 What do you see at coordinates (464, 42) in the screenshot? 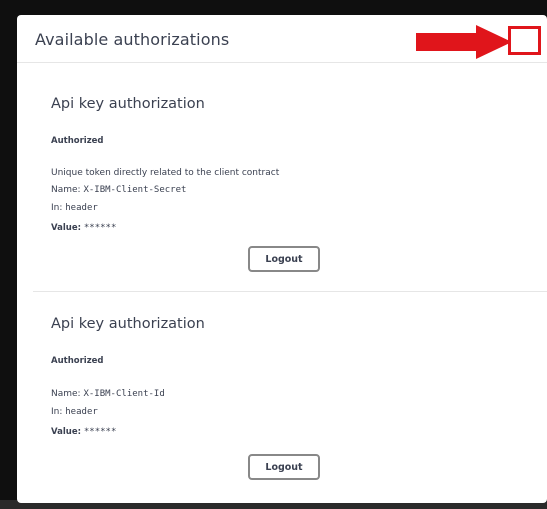
I see `arrow-icon` at bounding box center [464, 42].